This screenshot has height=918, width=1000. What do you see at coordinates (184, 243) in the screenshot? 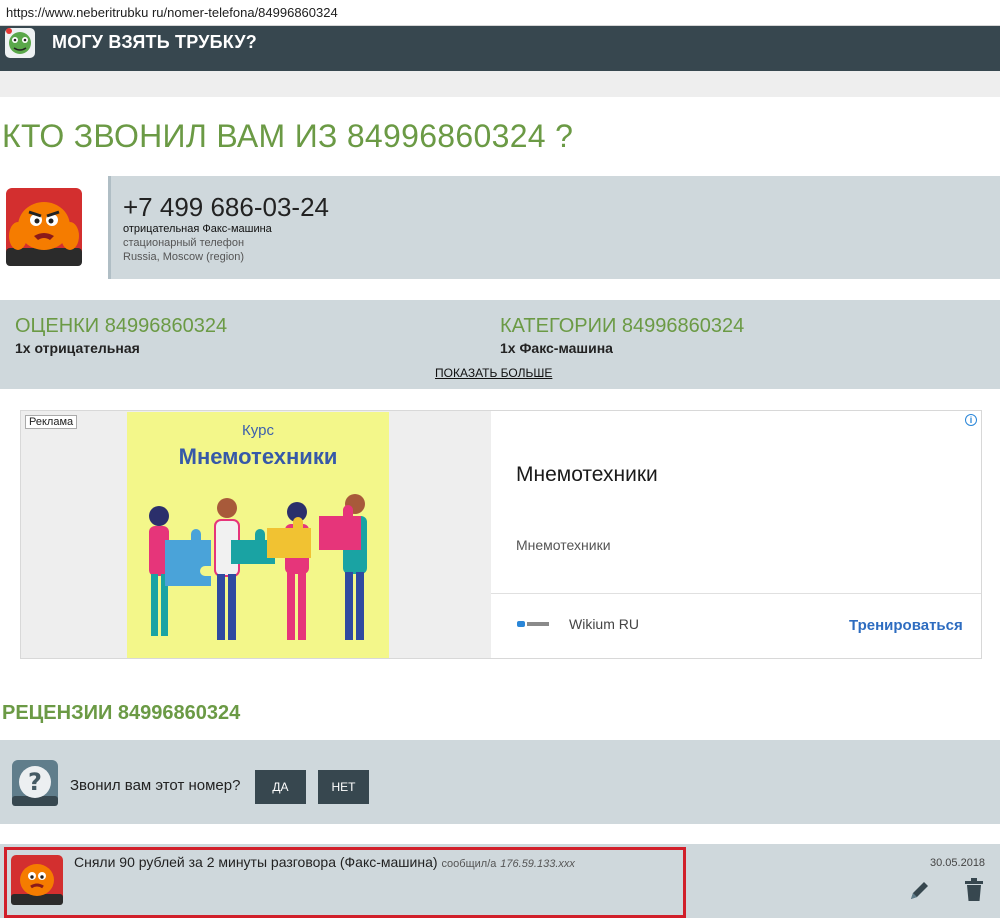
I see `number-line-type: стационарный телефон` at bounding box center [184, 243].